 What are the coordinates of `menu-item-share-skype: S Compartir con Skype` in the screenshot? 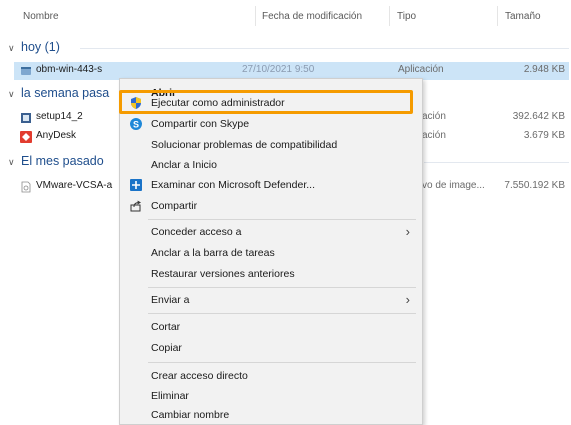 It's located at (271, 124).